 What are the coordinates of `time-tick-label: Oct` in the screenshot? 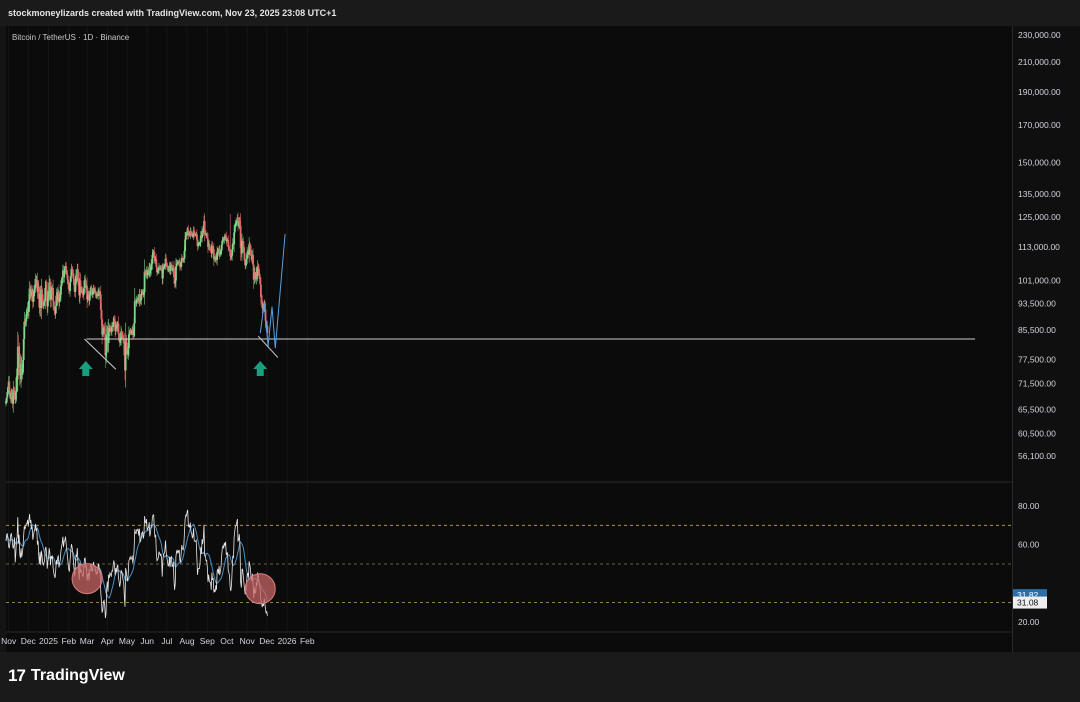 It's located at (227, 641).